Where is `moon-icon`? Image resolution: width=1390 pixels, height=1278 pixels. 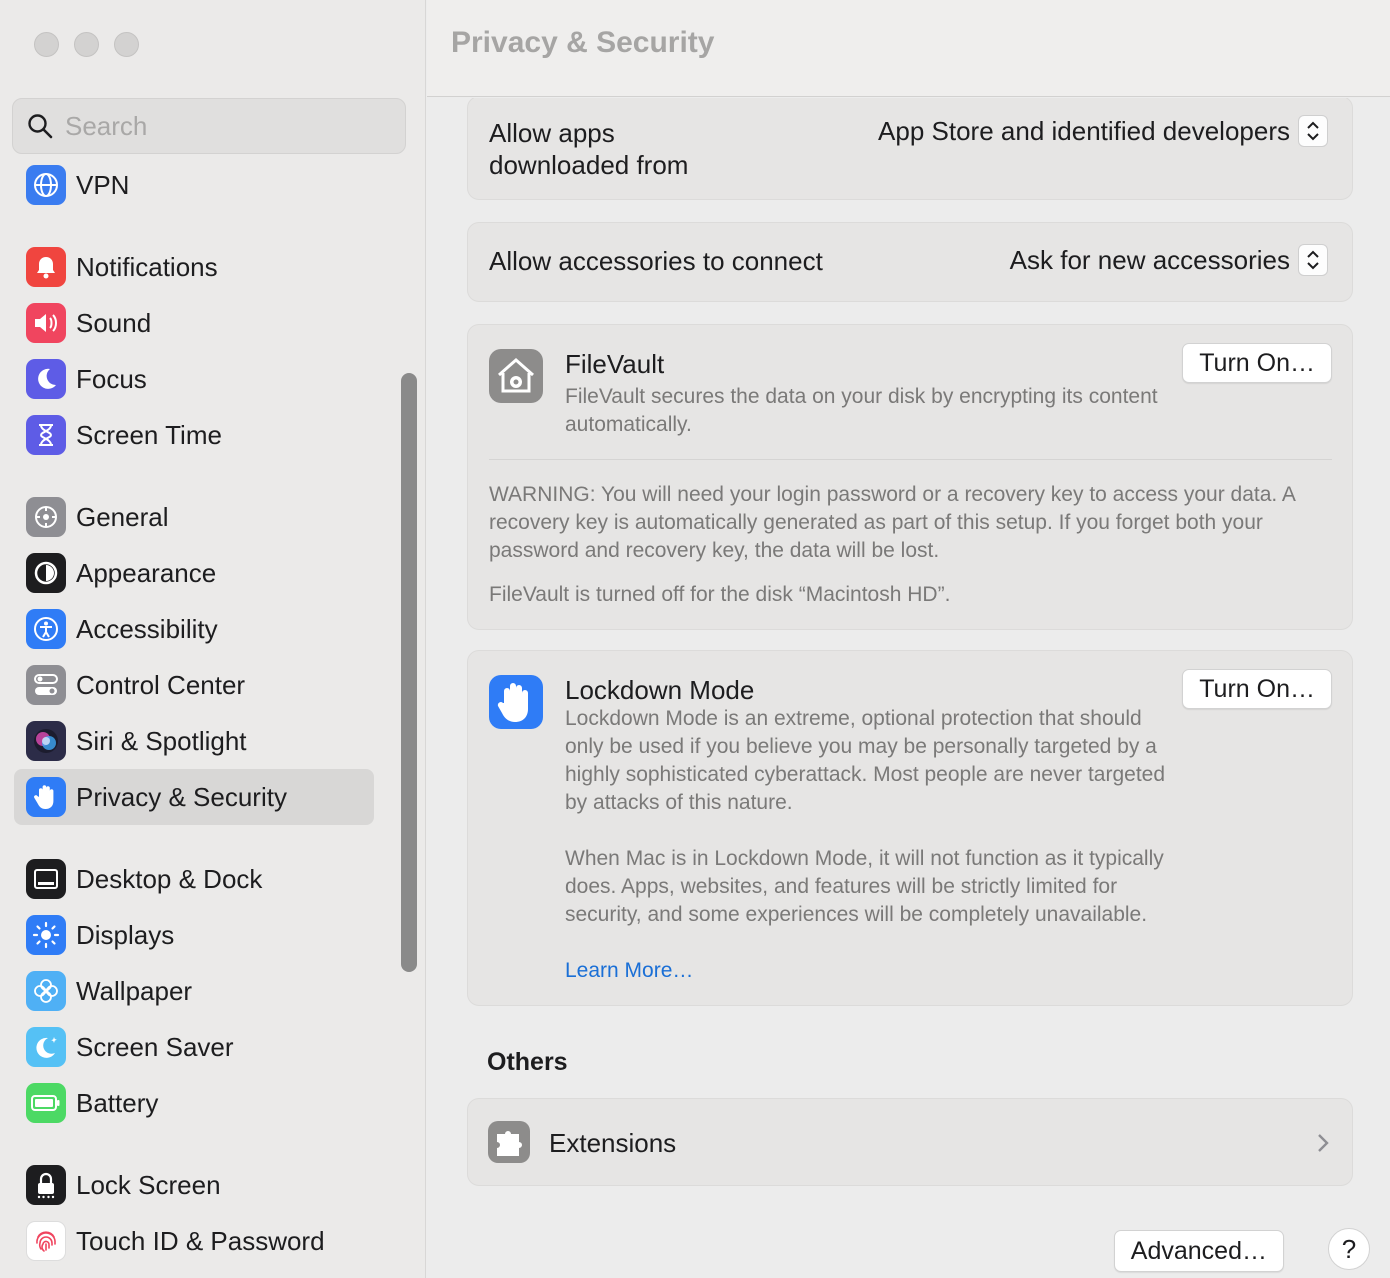
moon-icon is located at coordinates (46, 379).